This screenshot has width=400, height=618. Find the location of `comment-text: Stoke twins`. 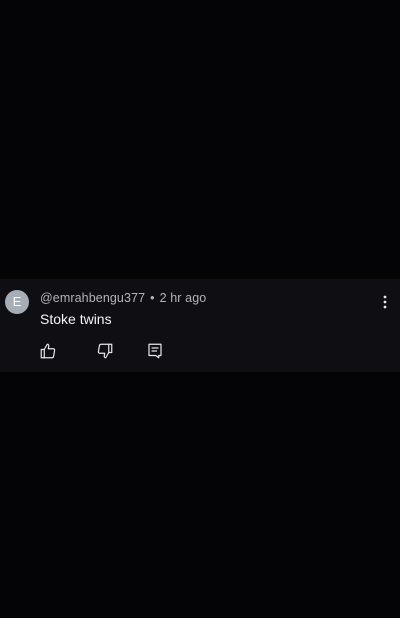

comment-text: Stoke twins is located at coordinates (76, 319).